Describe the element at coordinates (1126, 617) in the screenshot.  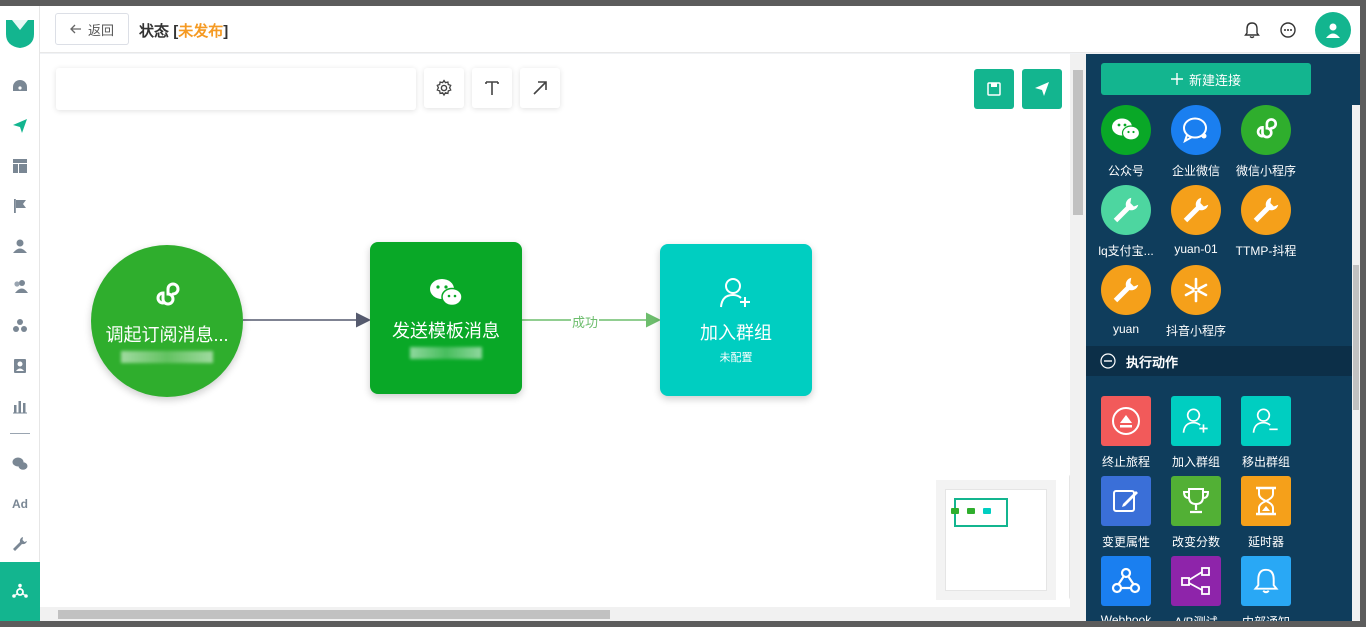
I see `item-label: Webhook` at that location.